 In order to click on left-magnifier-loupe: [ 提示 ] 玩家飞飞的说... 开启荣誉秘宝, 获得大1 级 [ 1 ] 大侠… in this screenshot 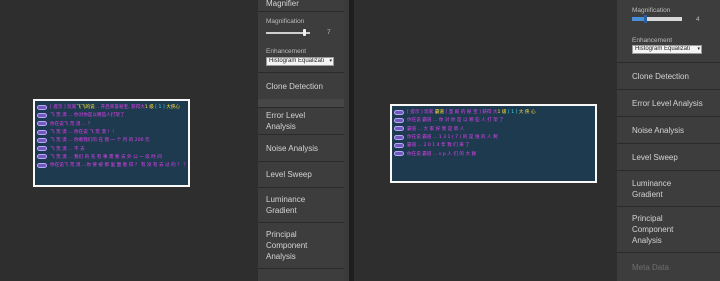, I will do `click(111, 143)`.